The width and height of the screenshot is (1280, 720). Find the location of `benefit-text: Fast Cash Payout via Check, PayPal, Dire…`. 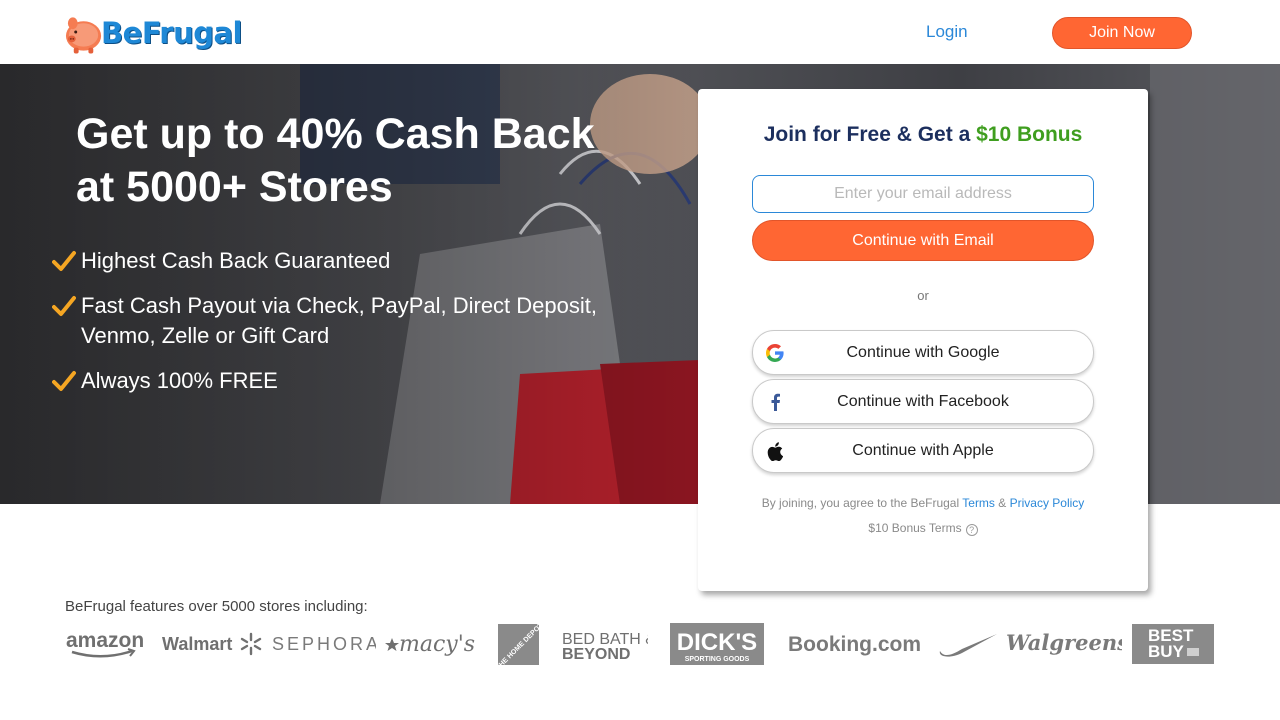

benefit-text: Fast Cash Payout via Check, PayPal, Dire… is located at coordinates (339, 305).